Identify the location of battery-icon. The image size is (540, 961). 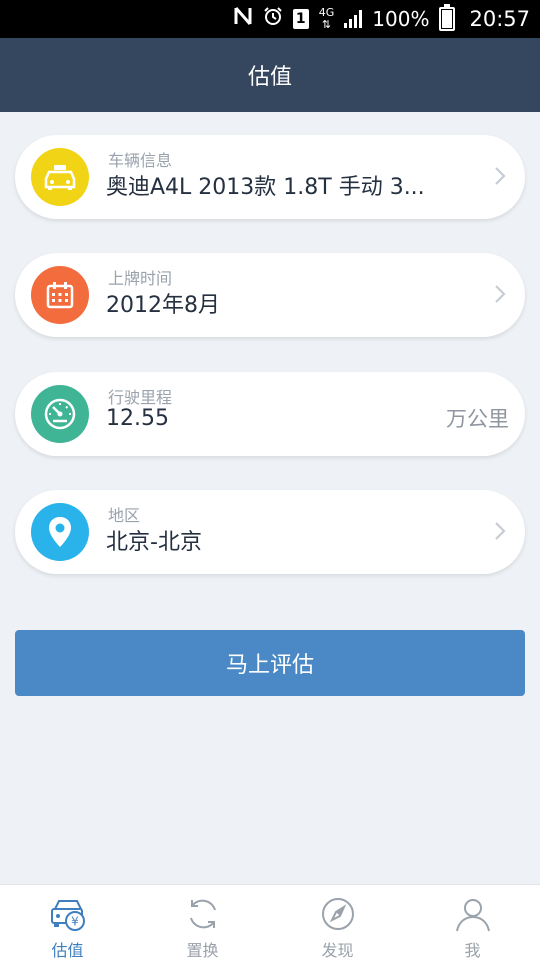
(447, 17).